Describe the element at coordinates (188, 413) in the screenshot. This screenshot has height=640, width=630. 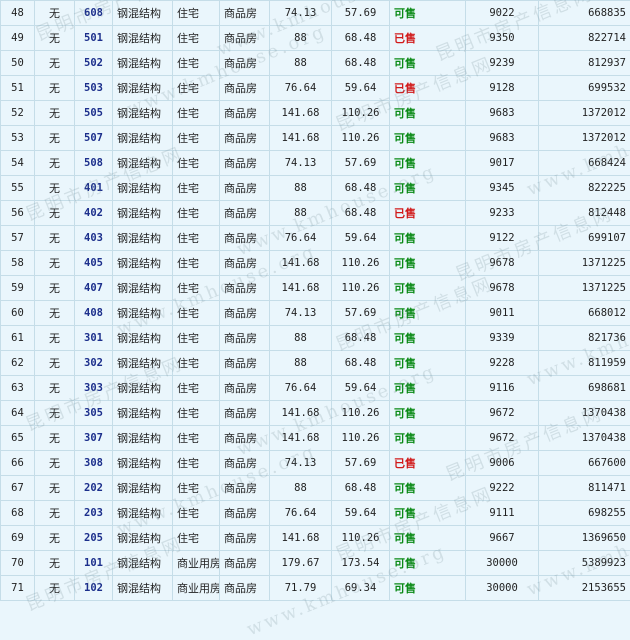
I see `usage-text: 住宅` at that location.